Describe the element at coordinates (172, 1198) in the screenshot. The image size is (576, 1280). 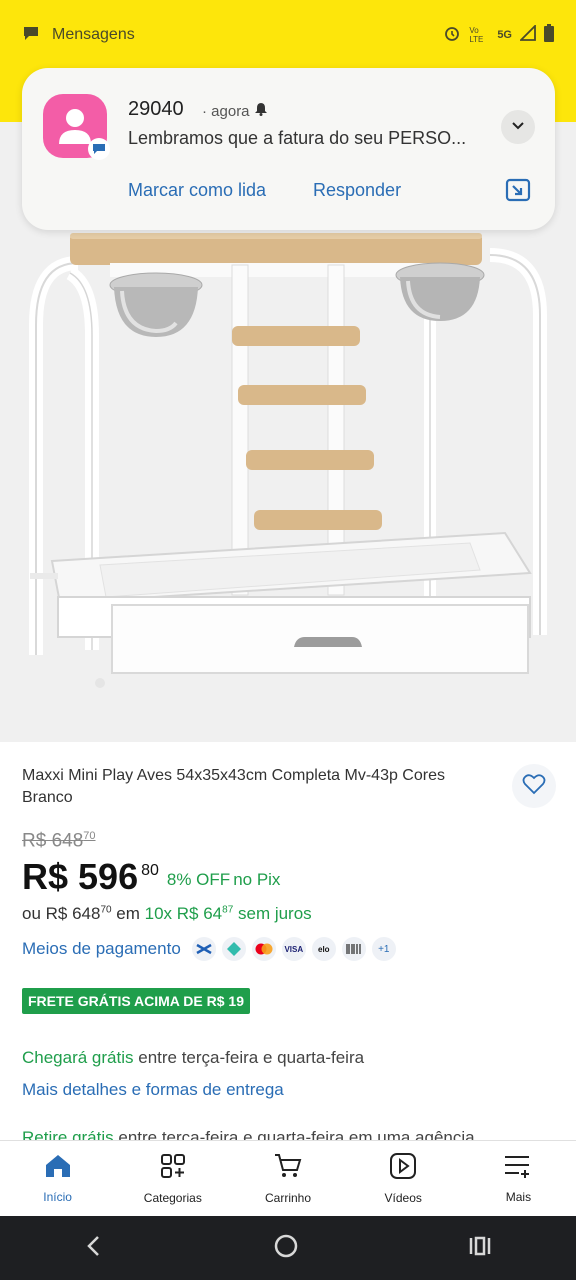
I see `nav-categories-label: Categorias` at that location.